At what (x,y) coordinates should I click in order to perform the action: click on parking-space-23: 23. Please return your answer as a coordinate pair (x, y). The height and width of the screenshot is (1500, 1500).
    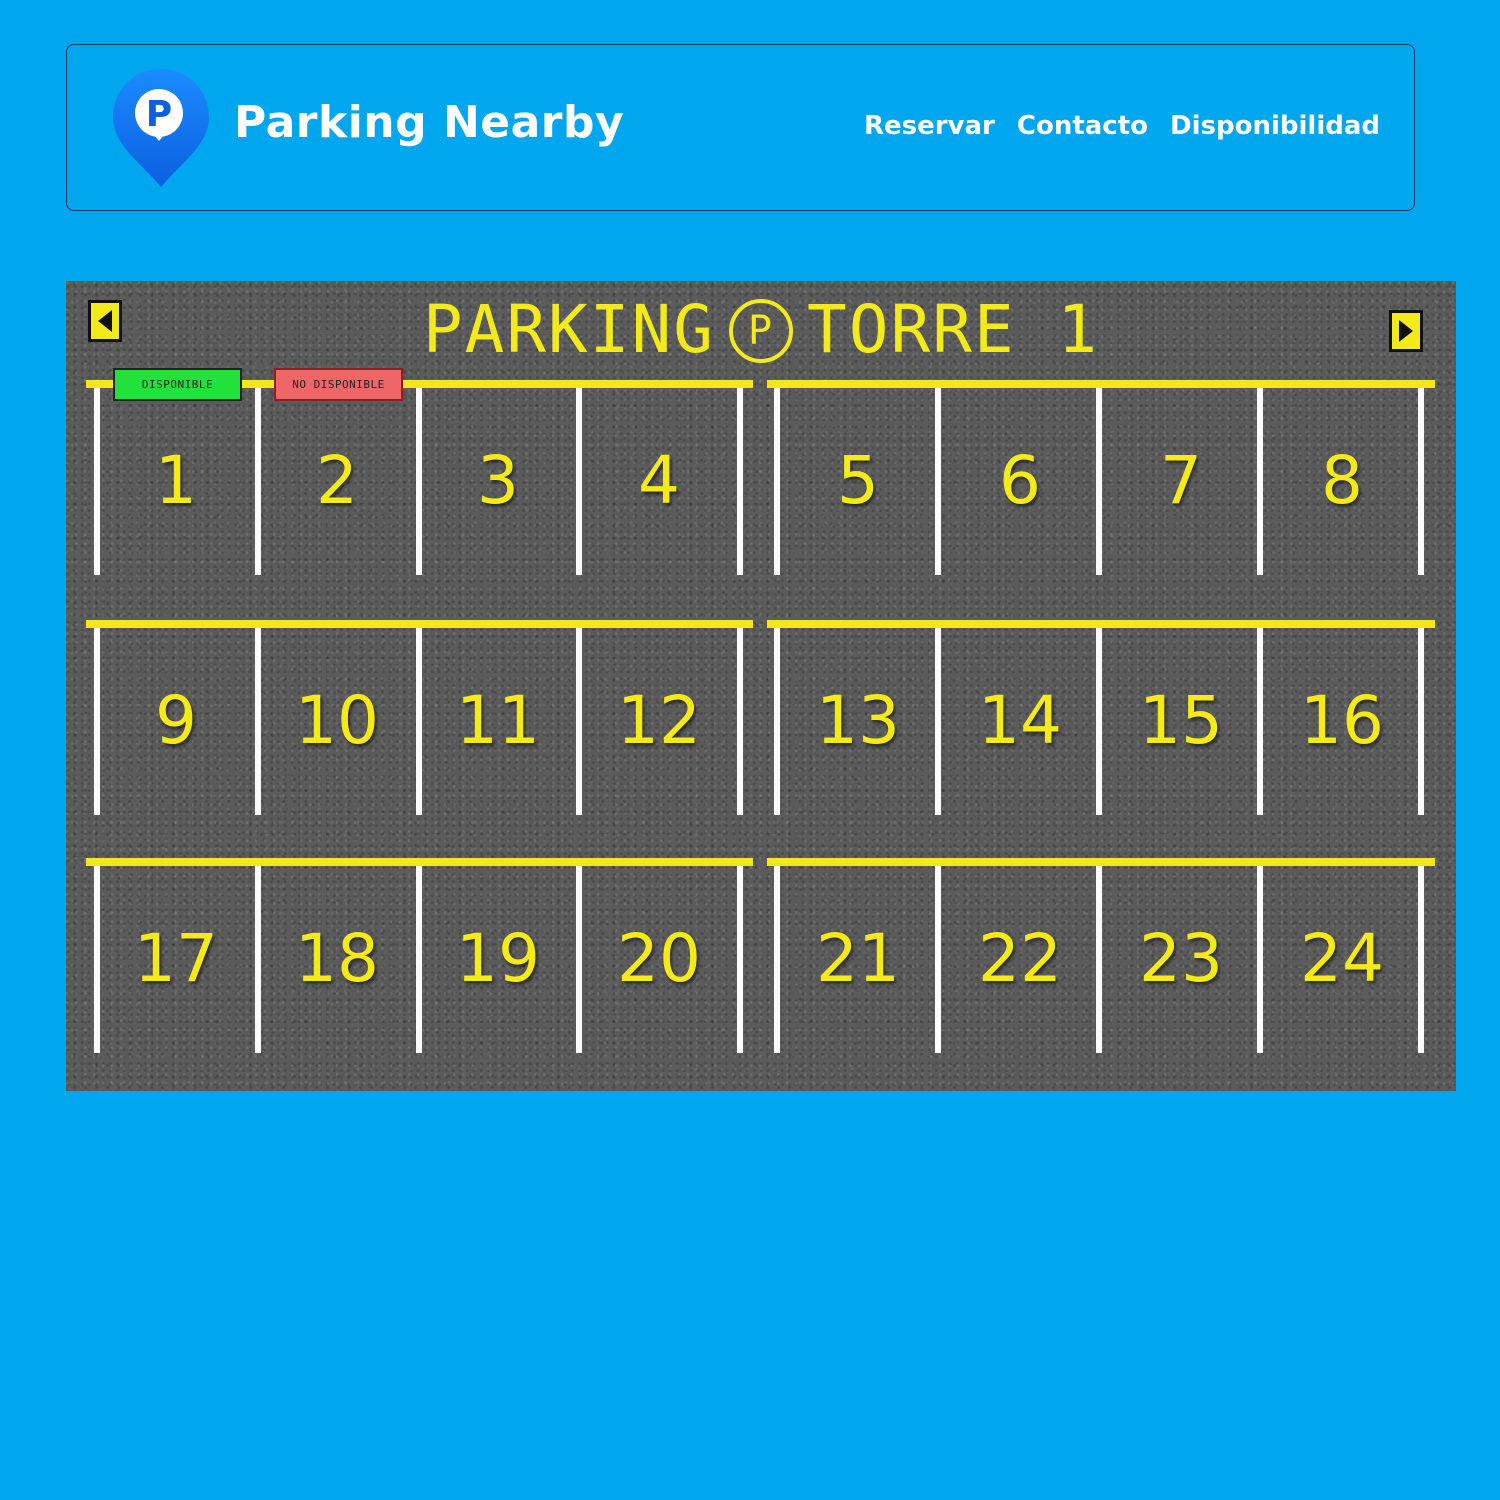
    Looking at the image, I should click on (1181, 959).